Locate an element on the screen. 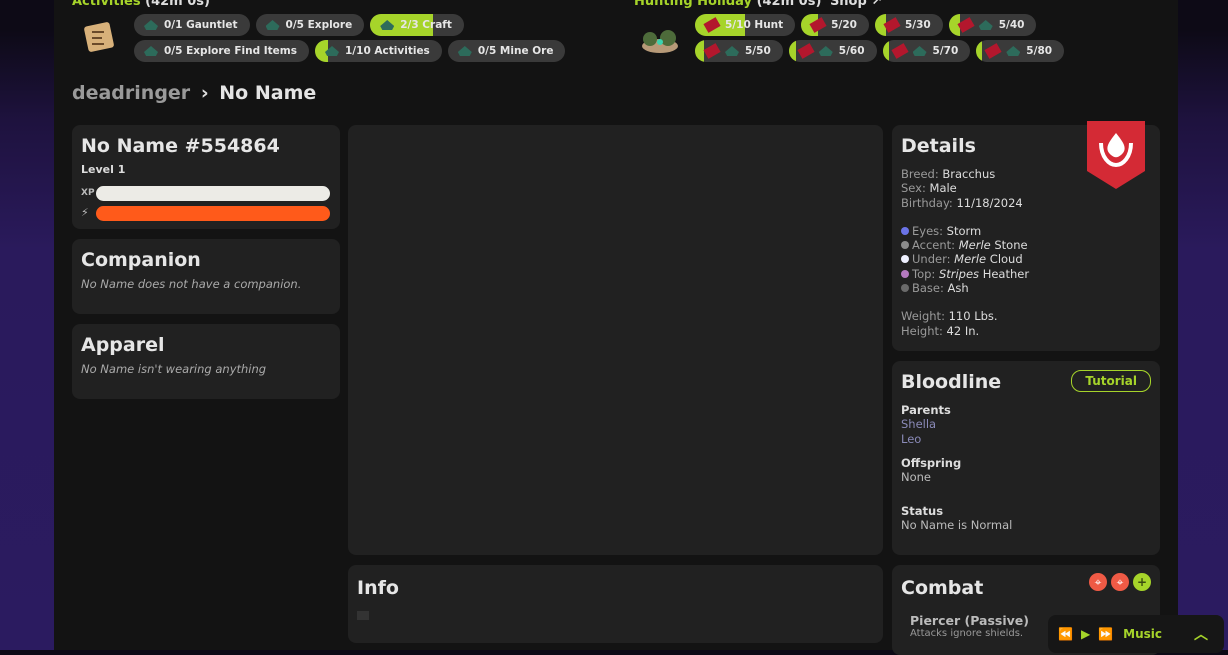 The height and width of the screenshot is (655, 1228). status-value: No Name is Normal is located at coordinates (957, 525).